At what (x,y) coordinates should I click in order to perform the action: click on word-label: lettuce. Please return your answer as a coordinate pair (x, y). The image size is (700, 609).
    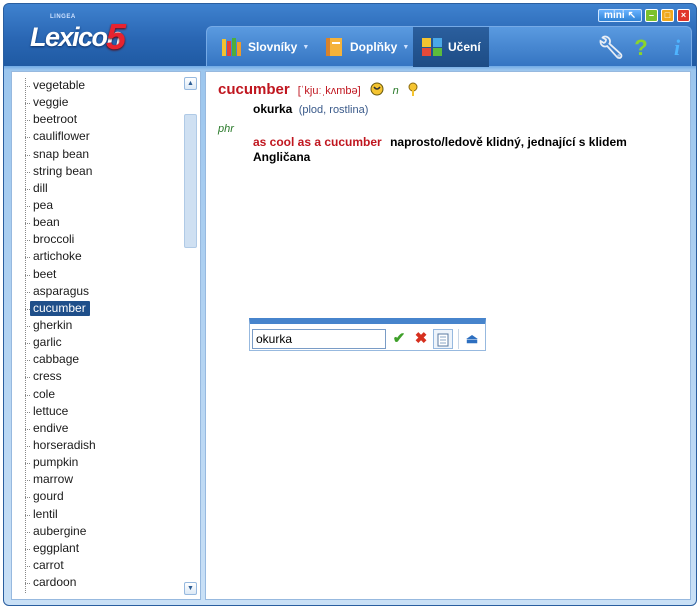
    Looking at the image, I should click on (51, 410).